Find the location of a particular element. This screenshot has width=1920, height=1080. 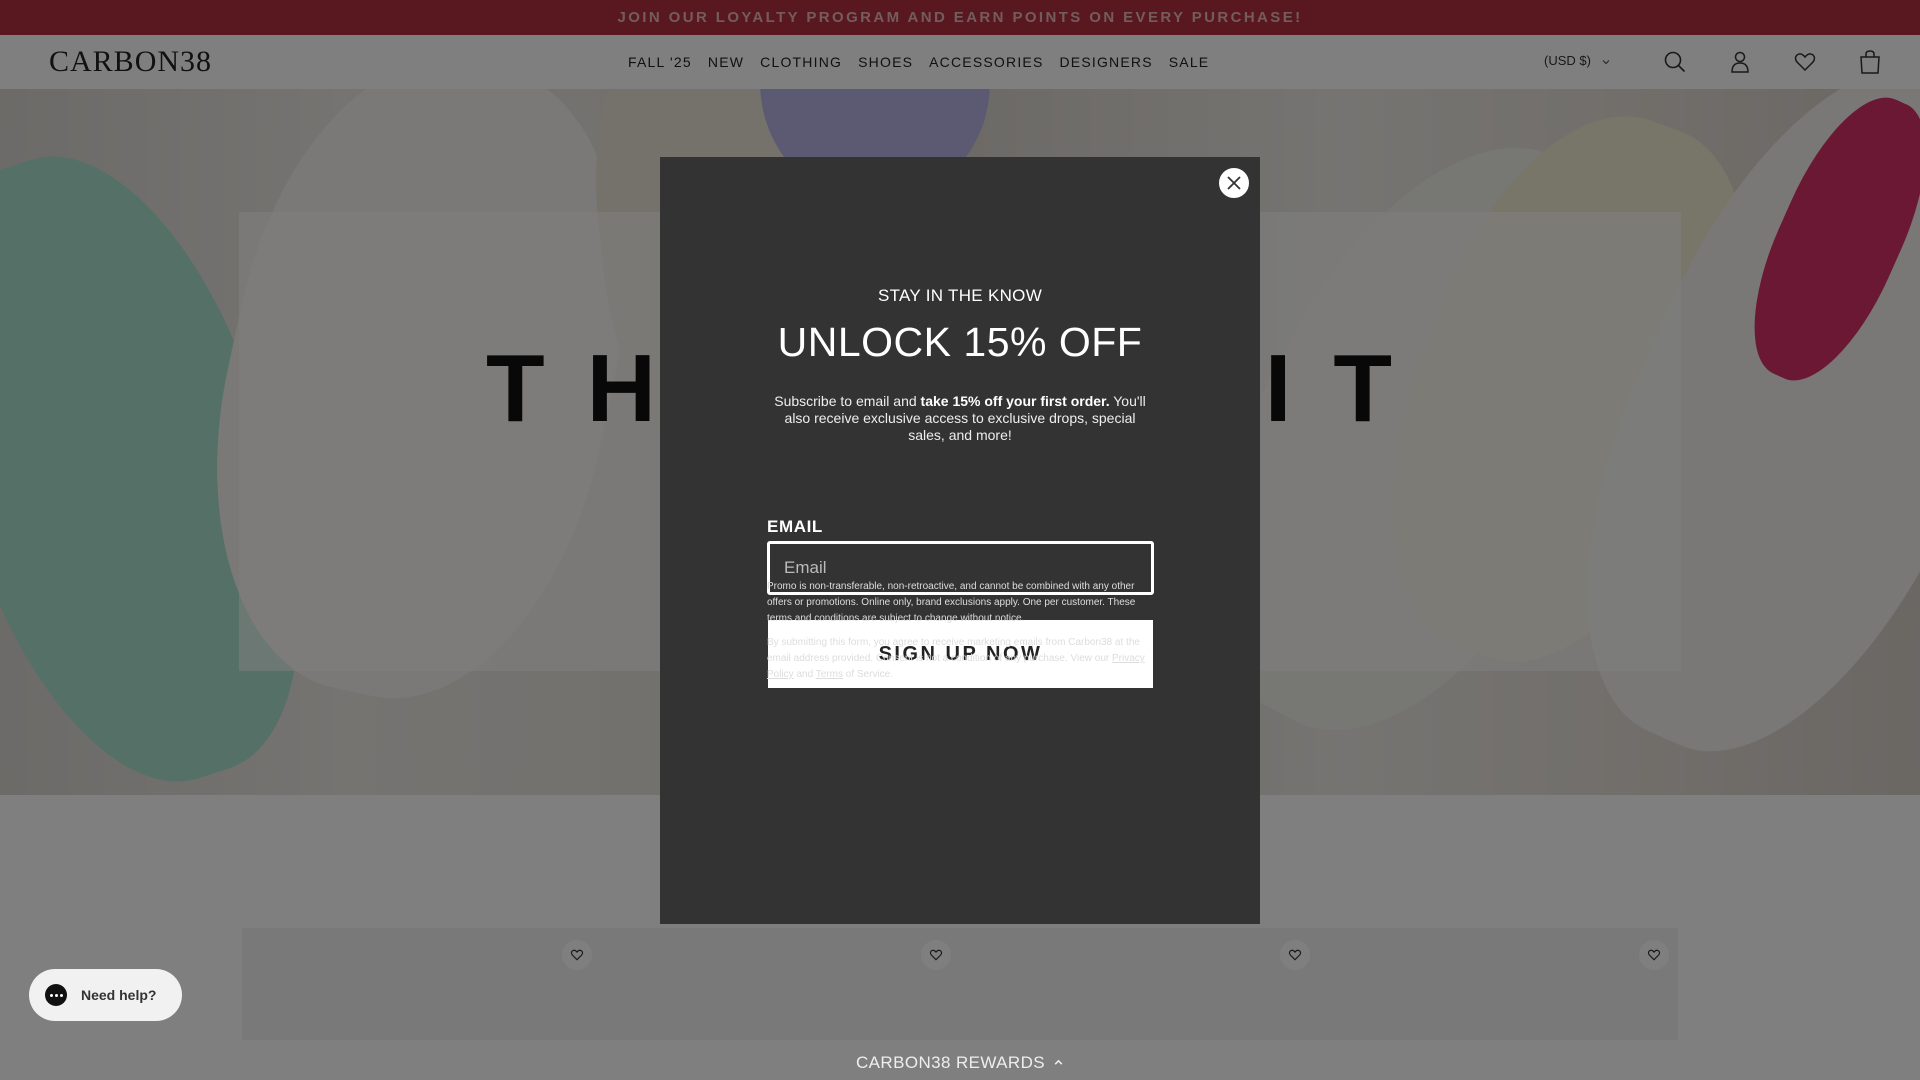

close-icon is located at coordinates (1234, 183).